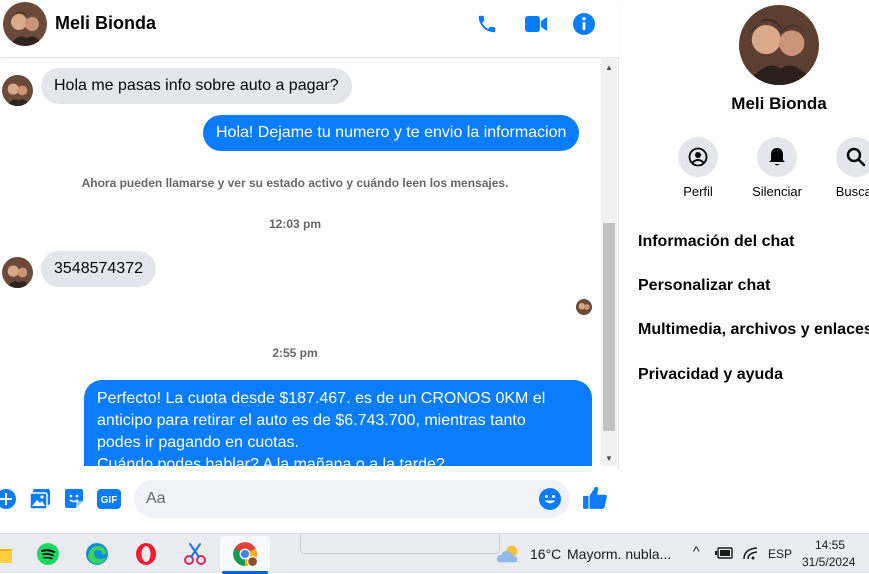  Describe the element at coordinates (536, 24) in the screenshot. I see `video-camera-icon` at that location.